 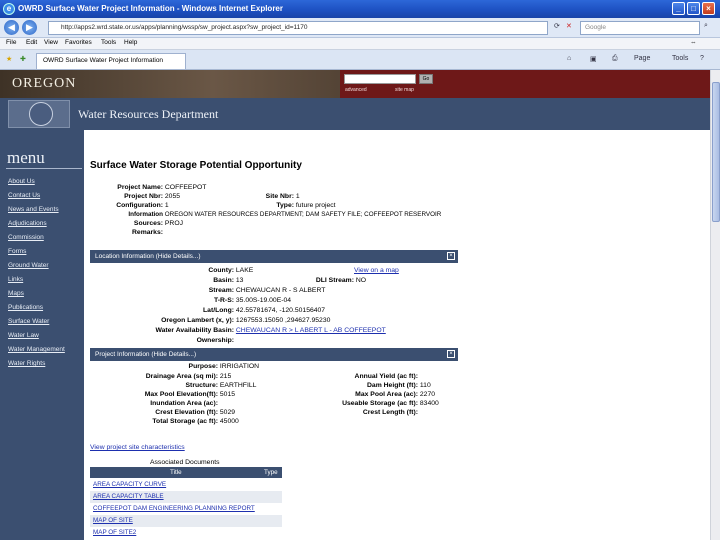 What do you see at coordinates (148, 223) in the screenshot?
I see `sources-label: Sources:` at bounding box center [148, 223].